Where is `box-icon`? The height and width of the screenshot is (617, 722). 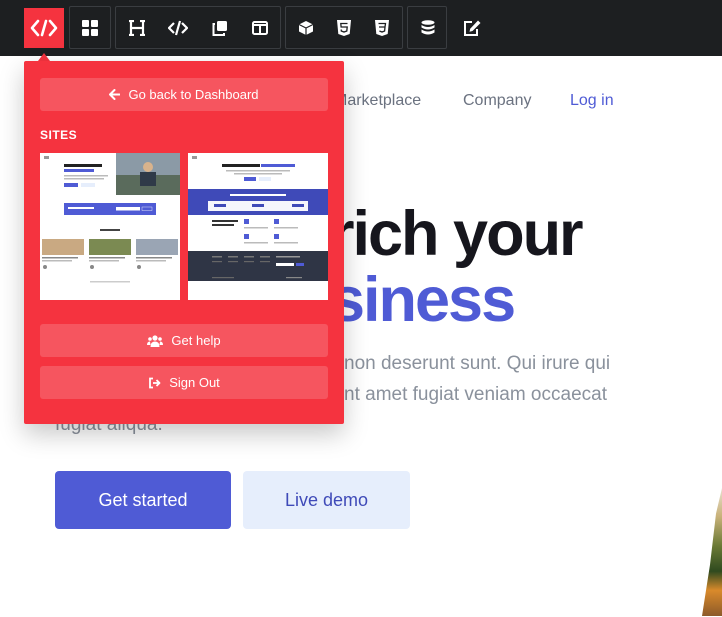 box-icon is located at coordinates (306, 27).